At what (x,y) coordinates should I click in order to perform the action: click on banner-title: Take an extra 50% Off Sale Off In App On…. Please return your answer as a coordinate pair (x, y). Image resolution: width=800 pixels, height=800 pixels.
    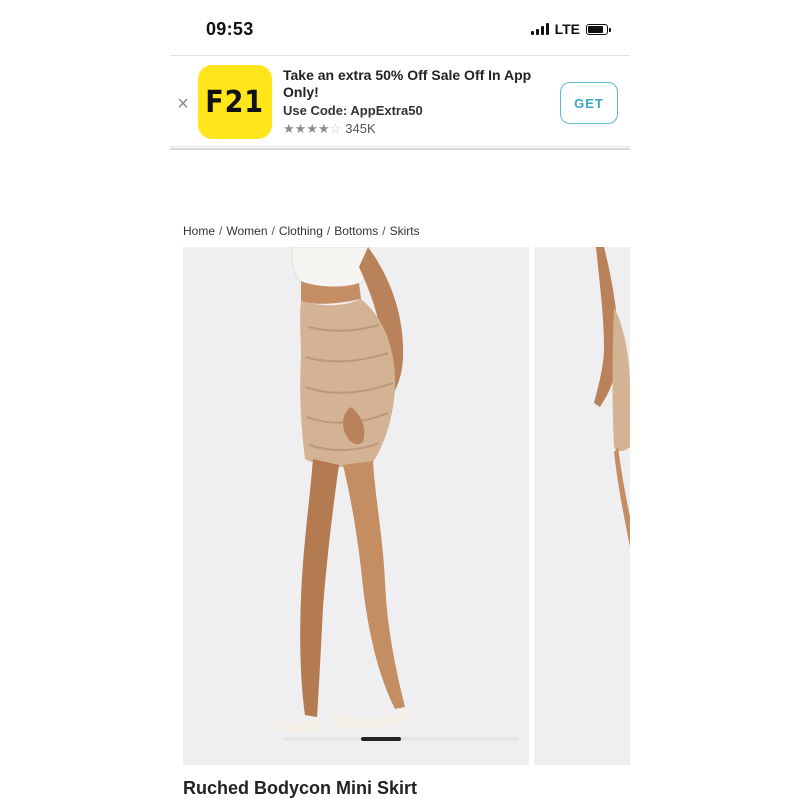
    Looking at the image, I should click on (407, 83).